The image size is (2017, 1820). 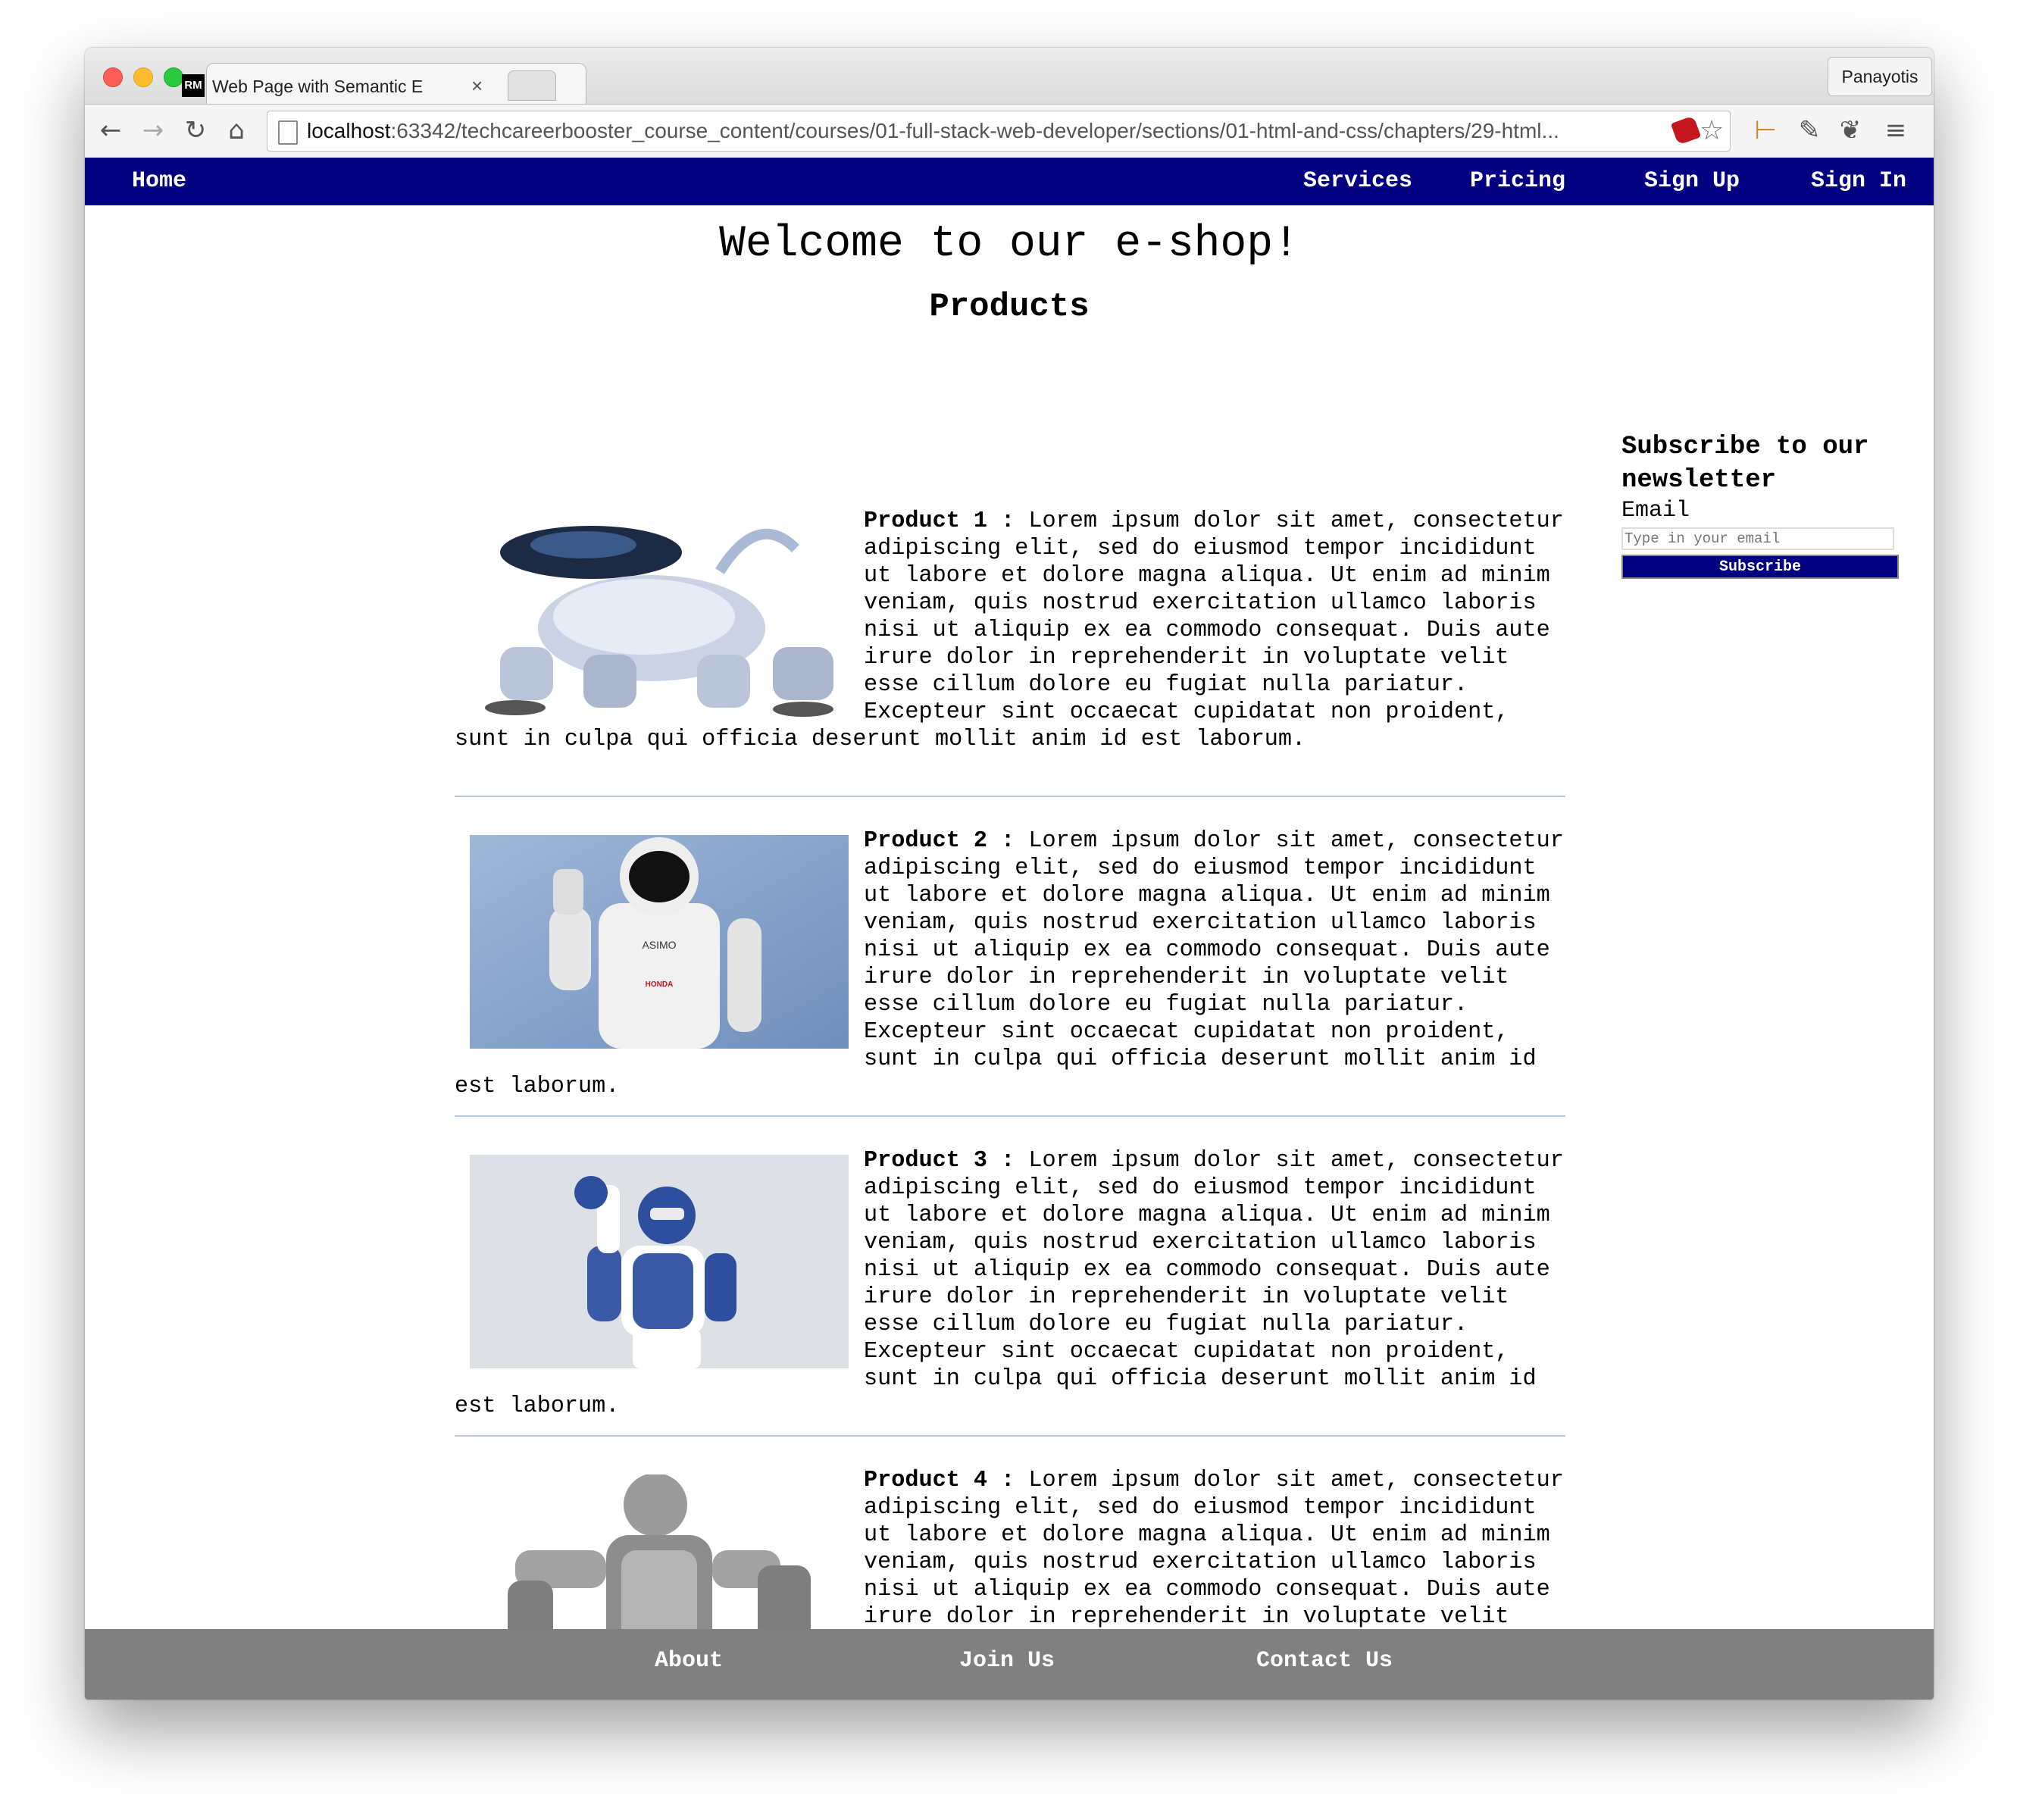 I want to click on product-label: Product 4 :, so click(x=940, y=1480).